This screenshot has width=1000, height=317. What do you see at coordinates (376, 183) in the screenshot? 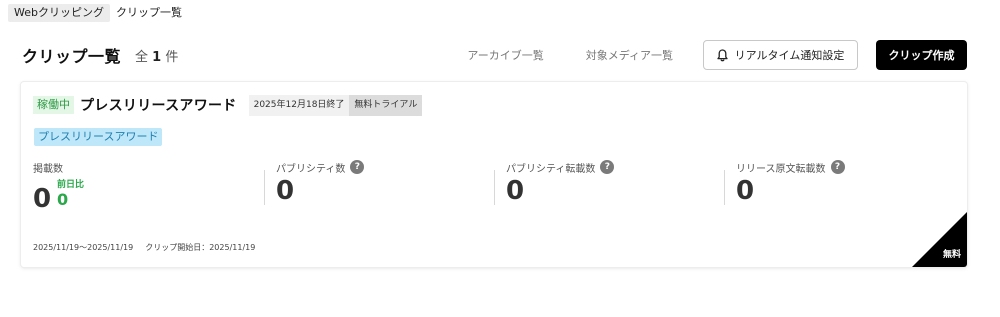
I see `stat-publicity: パブリシティ数 ? 0` at bounding box center [376, 183].